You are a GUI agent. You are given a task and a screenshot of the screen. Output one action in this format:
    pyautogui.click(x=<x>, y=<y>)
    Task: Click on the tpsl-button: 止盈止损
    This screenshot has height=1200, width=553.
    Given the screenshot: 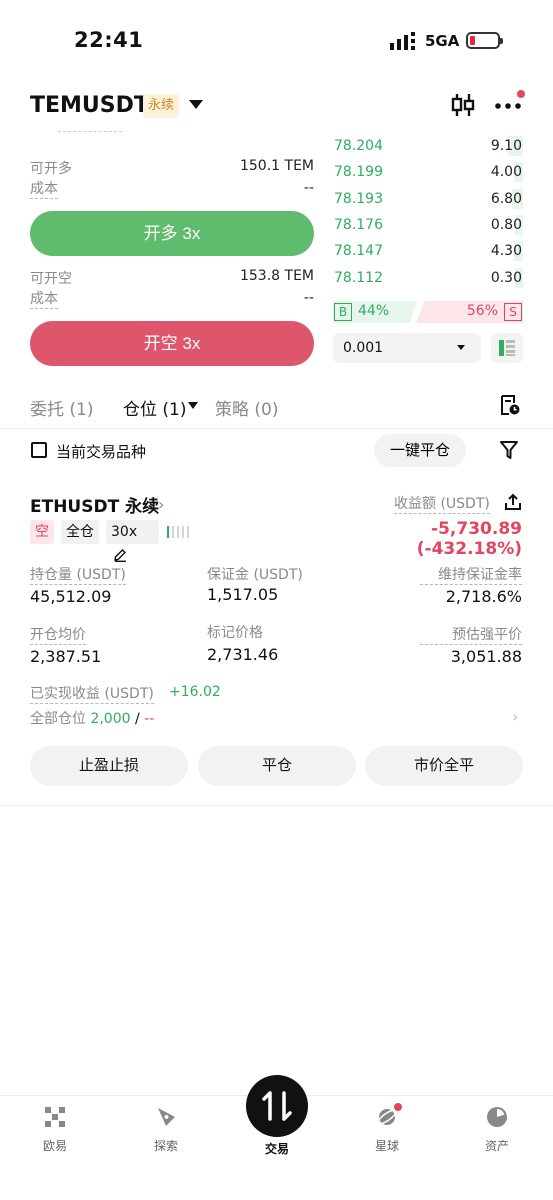 What is the action you would take?
    pyautogui.click(x=109, y=766)
    